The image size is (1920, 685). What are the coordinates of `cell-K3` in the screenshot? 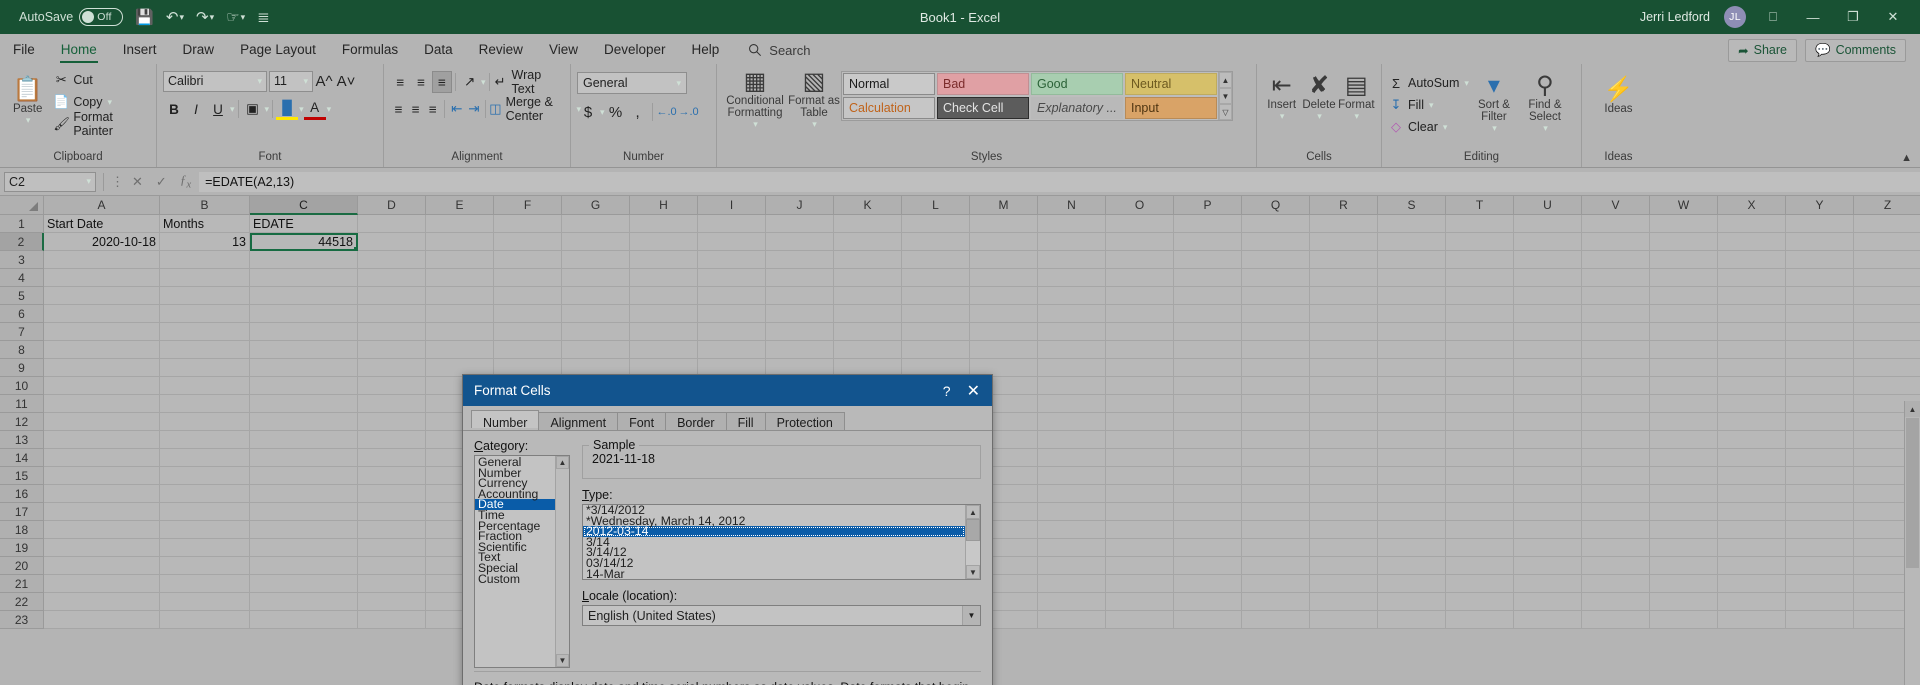 It's located at (868, 260).